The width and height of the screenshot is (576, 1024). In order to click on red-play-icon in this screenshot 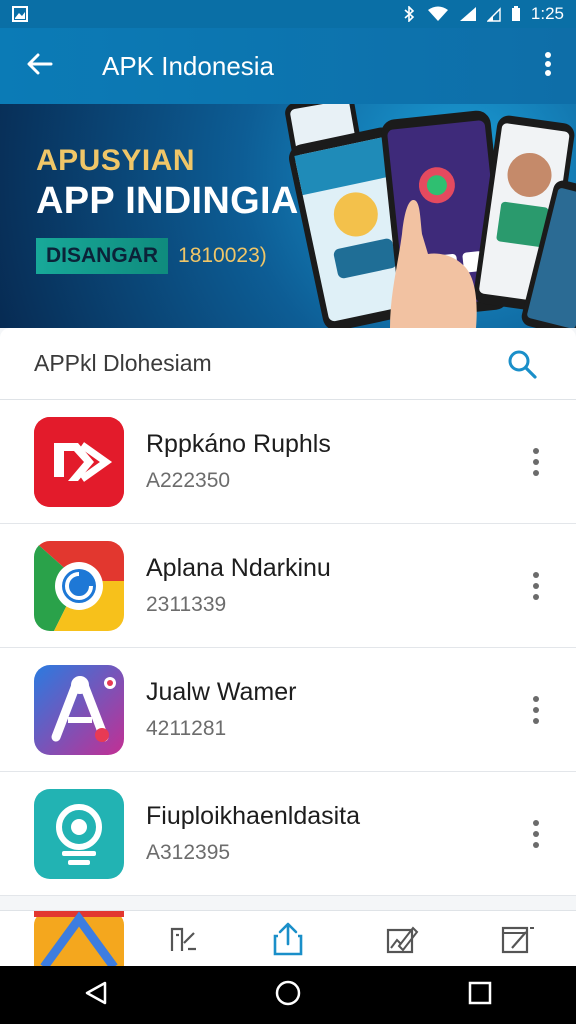, I will do `click(79, 461)`.